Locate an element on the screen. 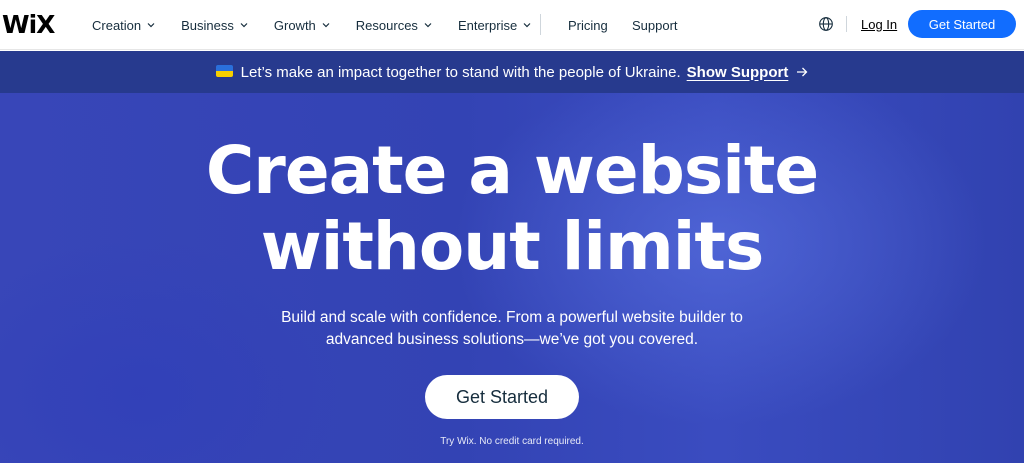 The width and height of the screenshot is (1024, 463). nav-item-resources: Resources is located at coordinates (394, 25).